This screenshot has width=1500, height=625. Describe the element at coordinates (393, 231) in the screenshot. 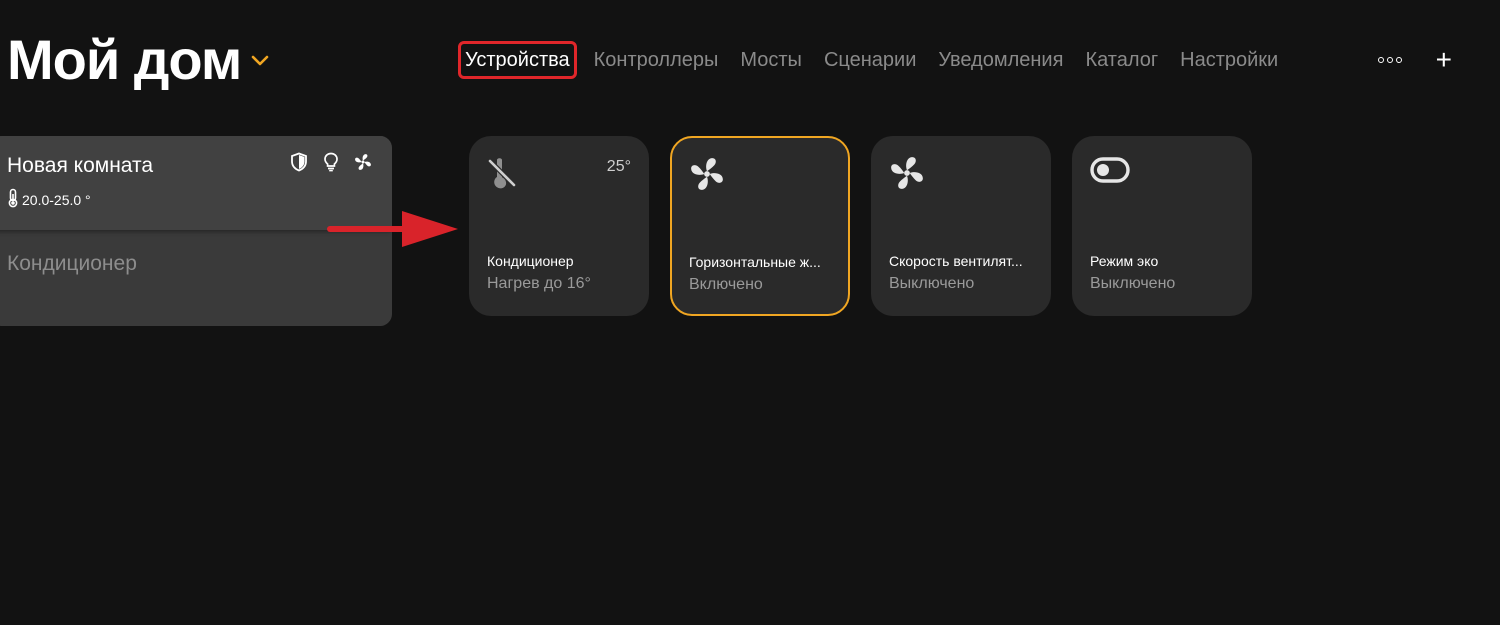

I see `annotation-arrow` at that location.